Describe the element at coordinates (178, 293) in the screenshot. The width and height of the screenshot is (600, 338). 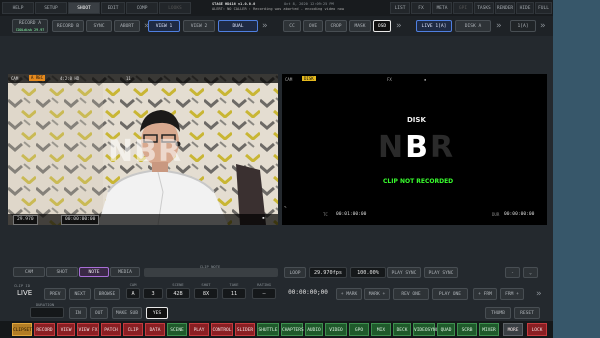
I see `scene-2-field: 42B` at that location.